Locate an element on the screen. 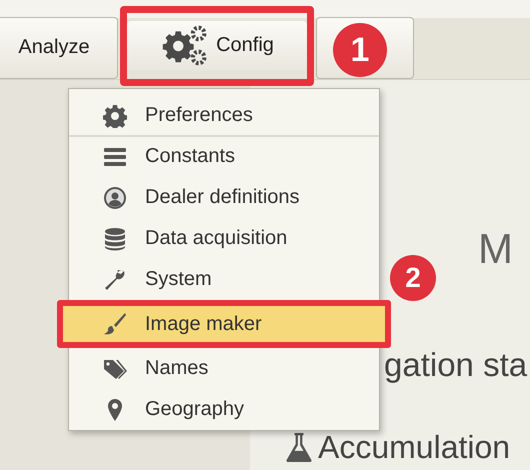  menu-item: Geography is located at coordinates (224, 409).